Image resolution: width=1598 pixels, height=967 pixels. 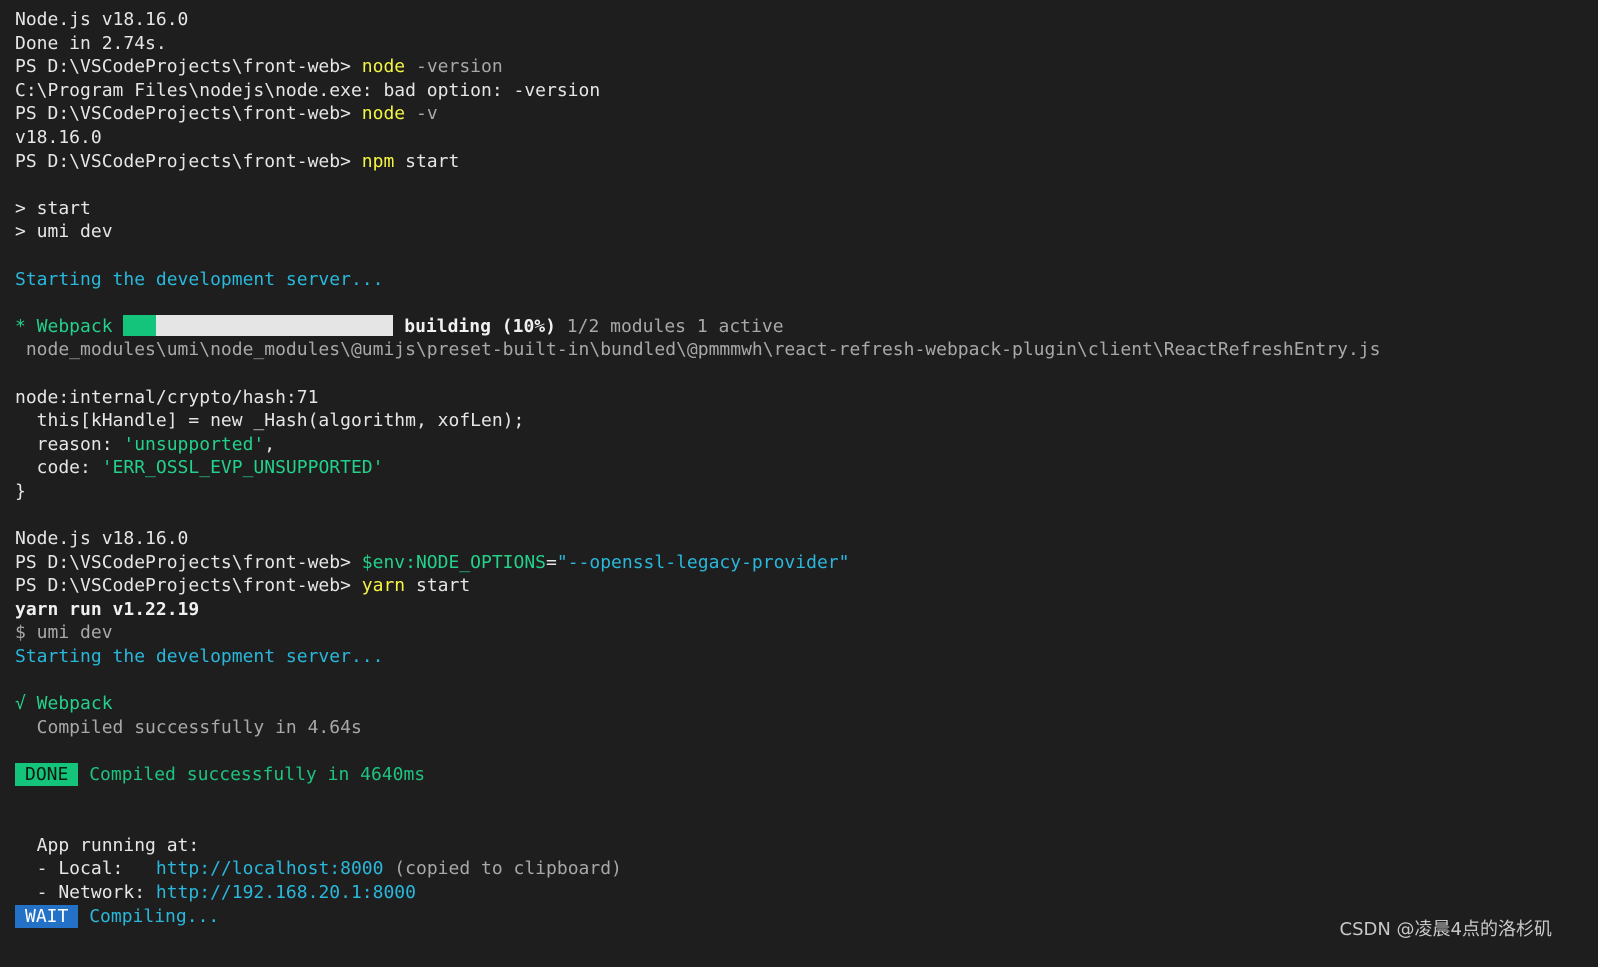 What do you see at coordinates (801, 114) in the screenshot?
I see `prompt-line: PS D:\VSCodeProjects\front-web> node -v` at bounding box center [801, 114].